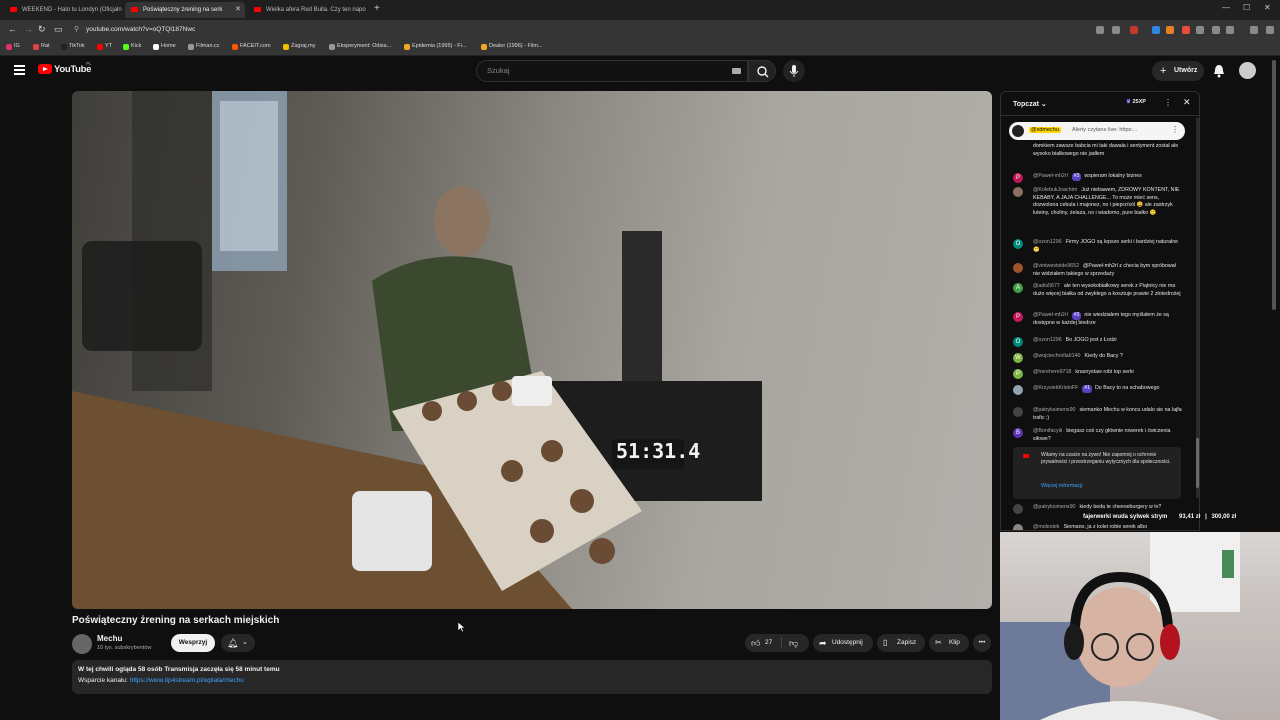 Image resolution: width=1280 pixels, height=720 pixels. I want to click on download-icon, so click(1216, 30).